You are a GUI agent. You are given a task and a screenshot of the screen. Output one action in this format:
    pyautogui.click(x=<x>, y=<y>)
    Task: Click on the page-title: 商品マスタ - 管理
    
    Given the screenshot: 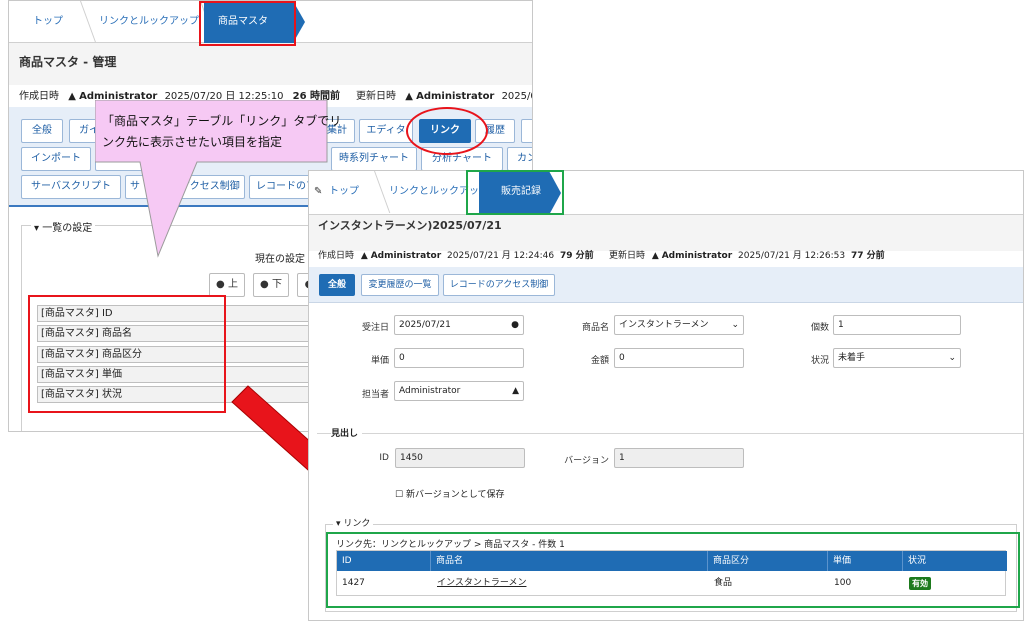 What is the action you would take?
    pyautogui.click(x=68, y=62)
    